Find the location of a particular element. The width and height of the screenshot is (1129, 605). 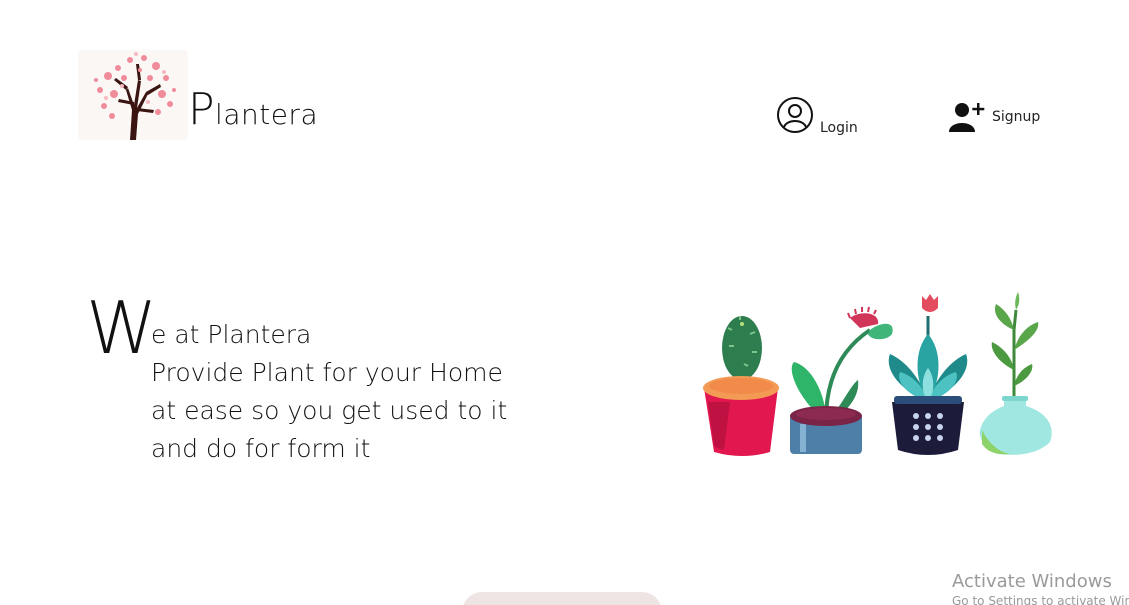

hero-dropcap: W is located at coordinates (122, 328).